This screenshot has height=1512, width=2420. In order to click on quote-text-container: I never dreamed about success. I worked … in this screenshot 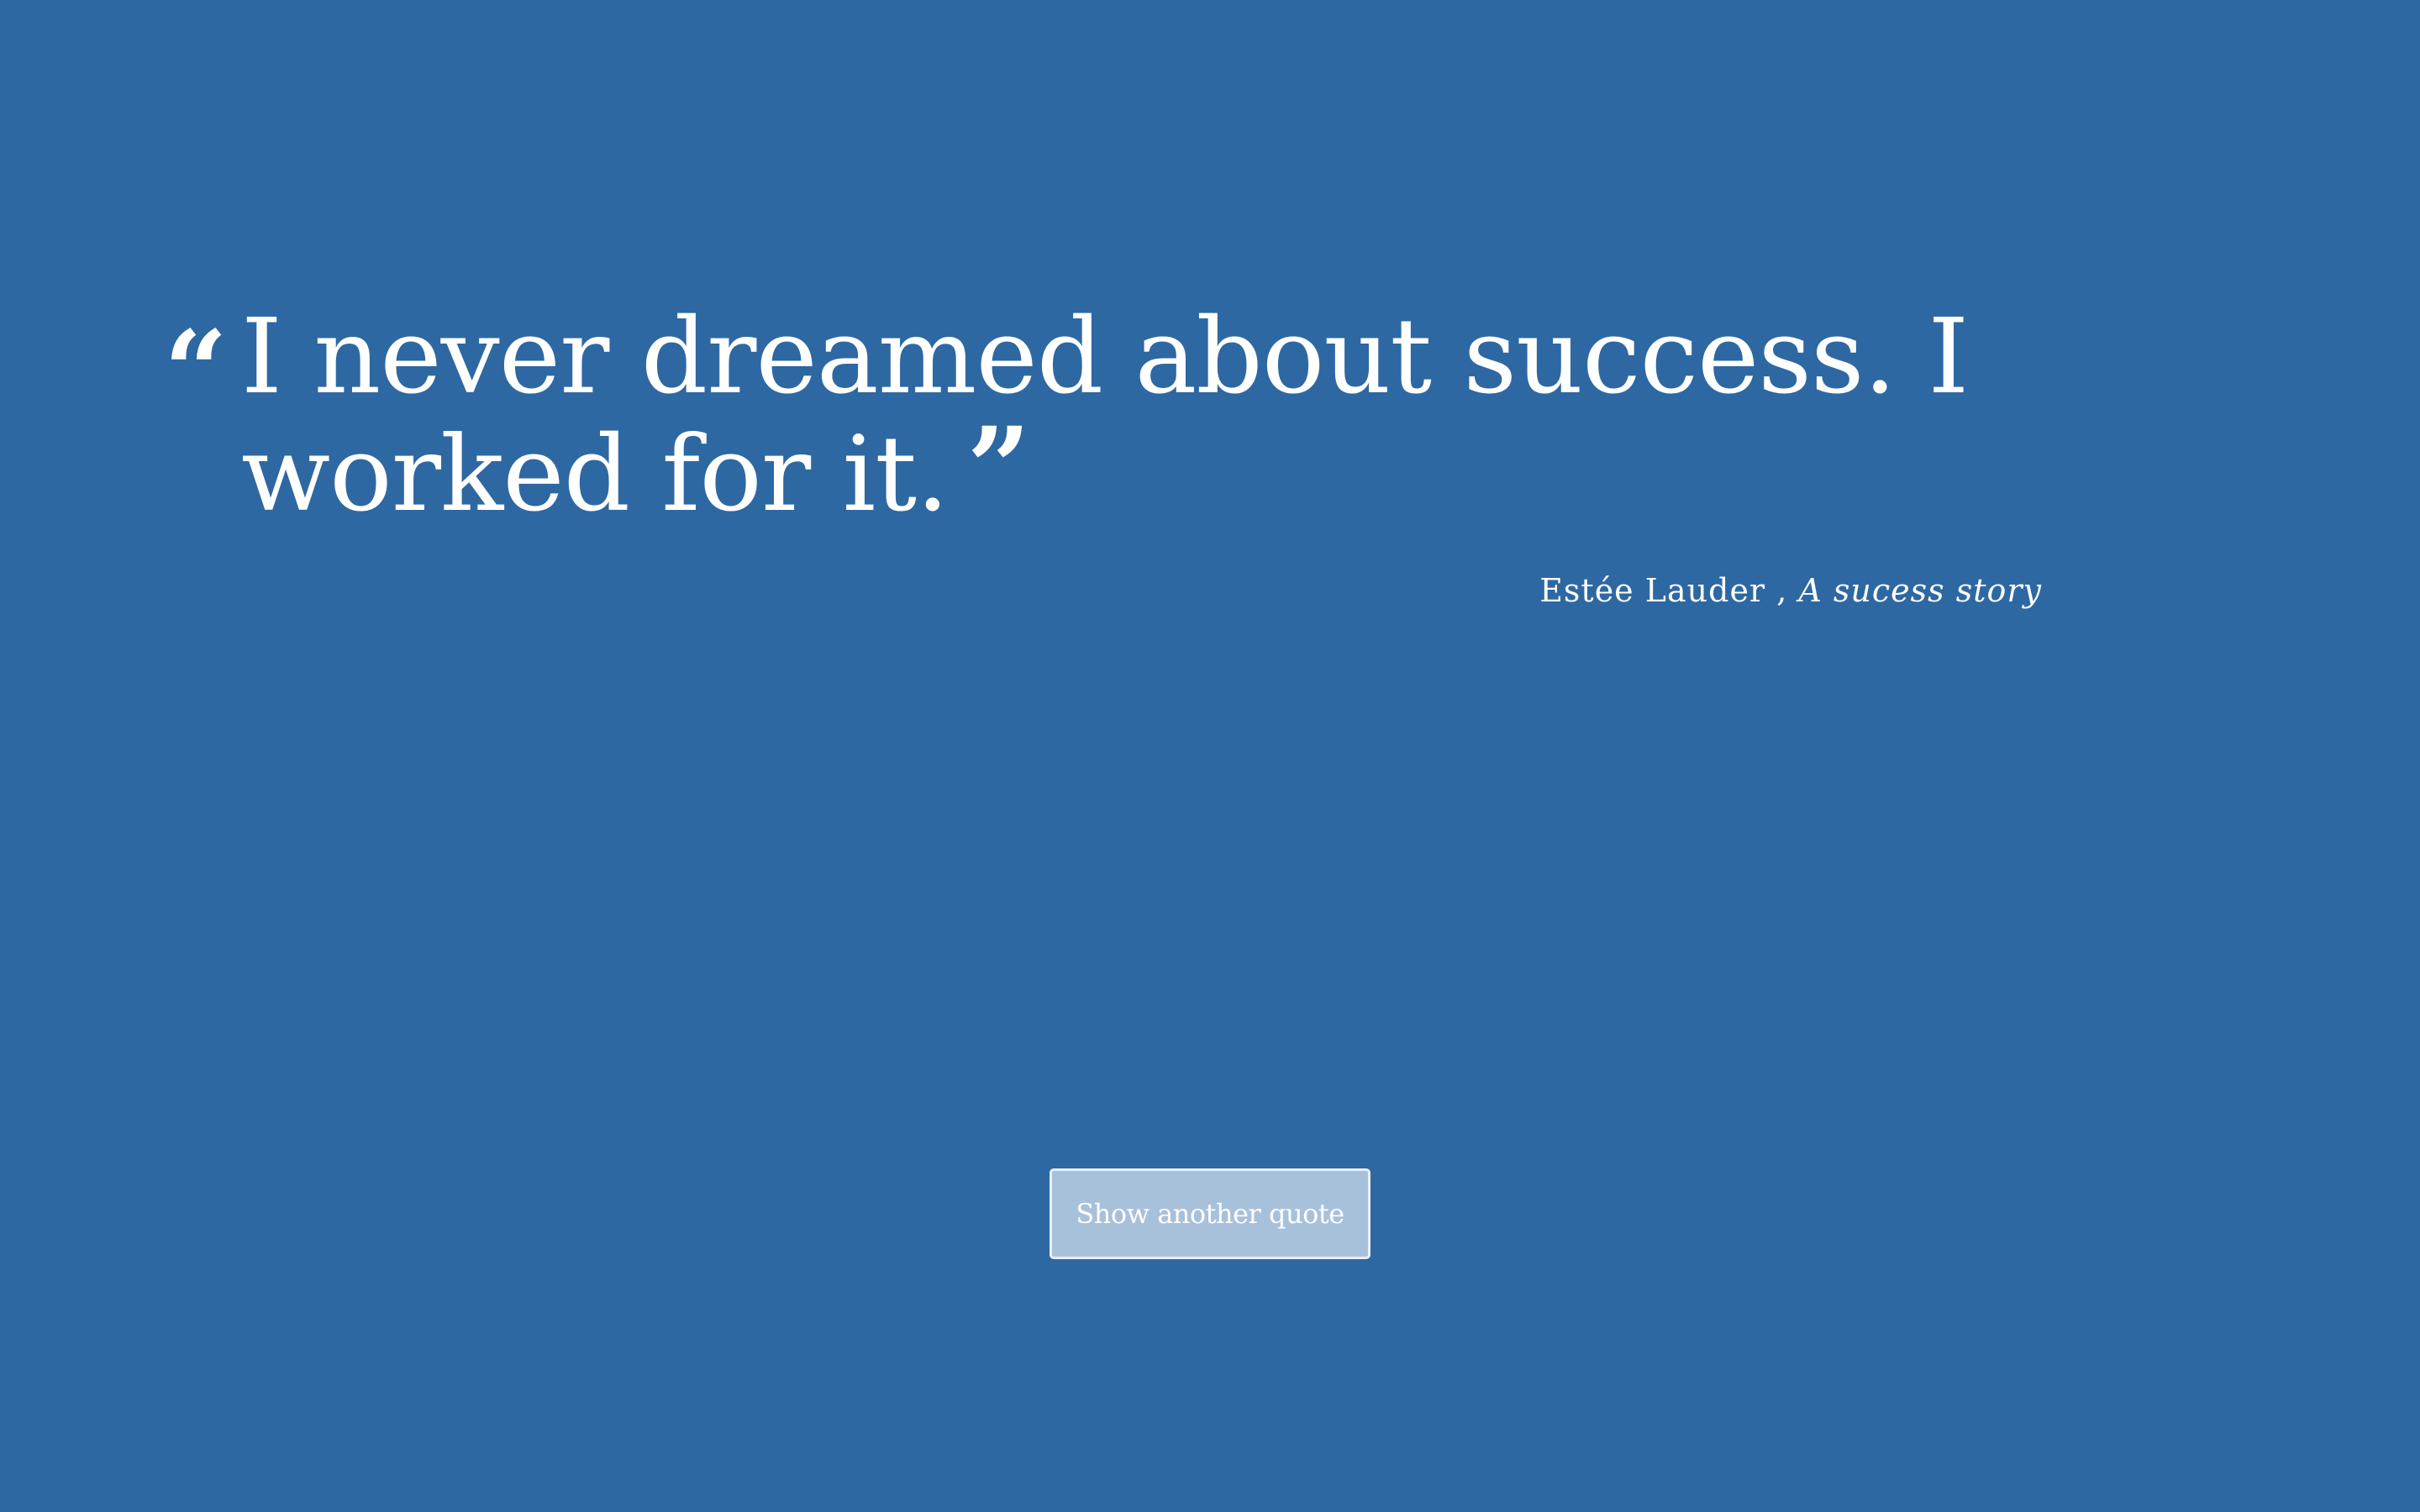, I will do `click(1109, 415)`.